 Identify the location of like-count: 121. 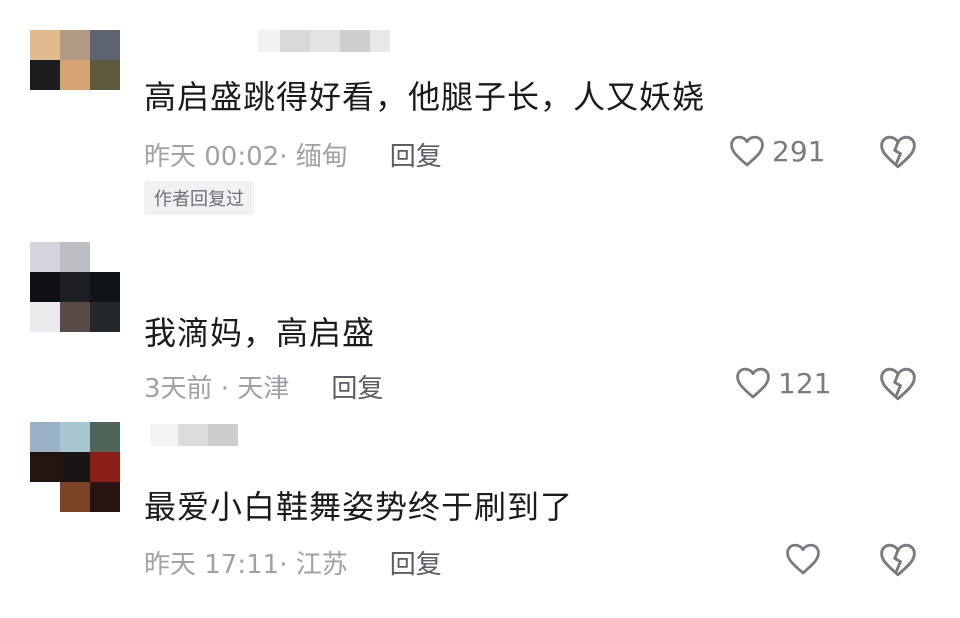
(805, 383).